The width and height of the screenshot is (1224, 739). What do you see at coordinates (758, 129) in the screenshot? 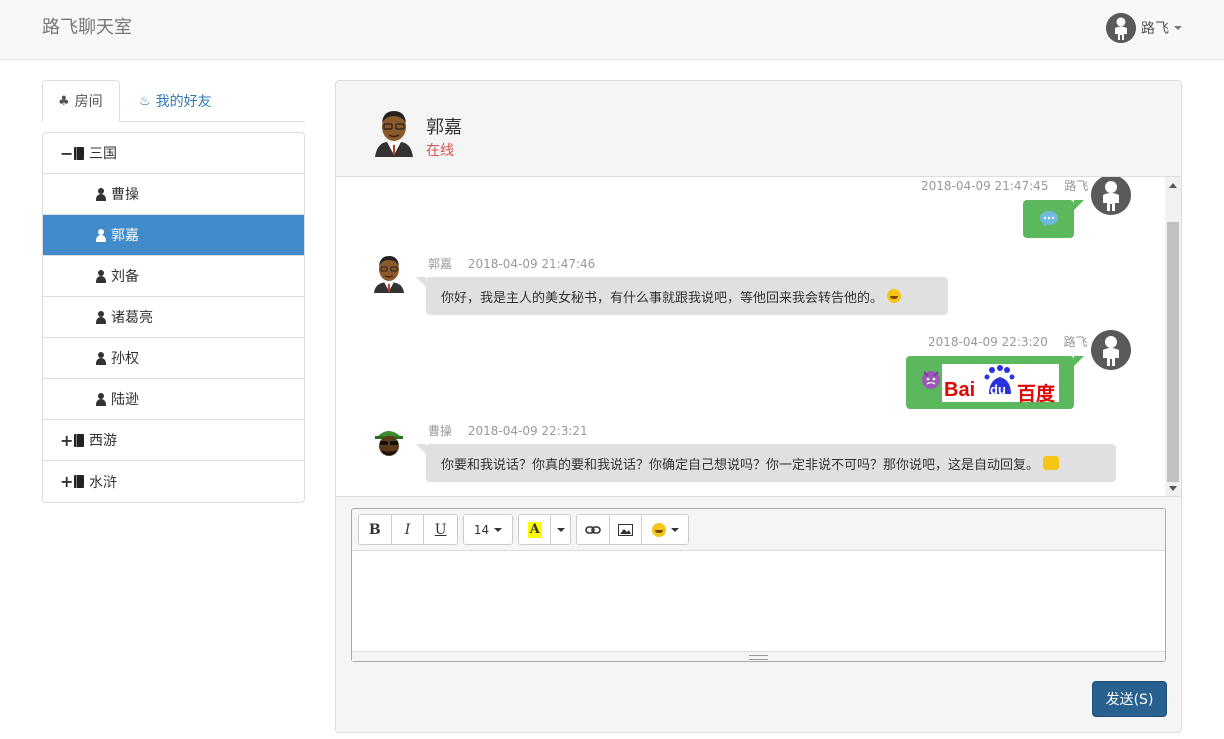
I see `chat-header: 郭嘉 在线` at bounding box center [758, 129].